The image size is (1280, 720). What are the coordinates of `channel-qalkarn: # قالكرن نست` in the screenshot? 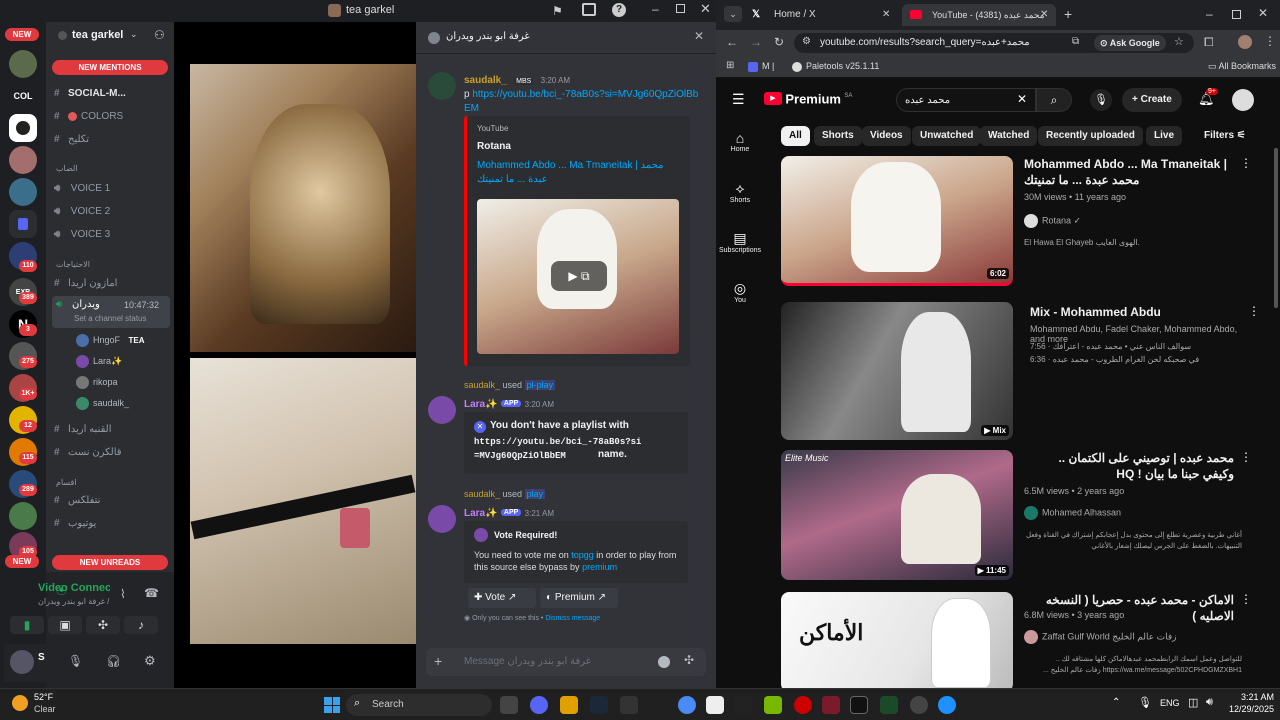 It's located at (112, 453).